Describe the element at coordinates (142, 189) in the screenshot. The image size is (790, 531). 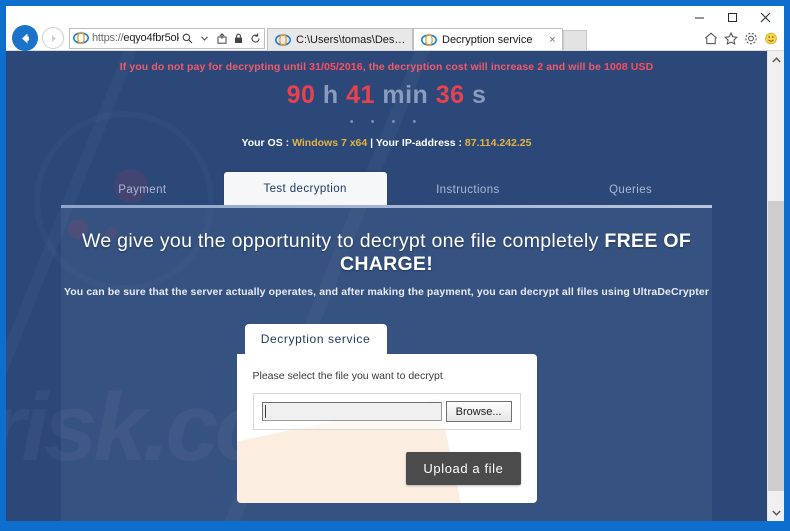
I see `site-tab-payment: Payment` at that location.